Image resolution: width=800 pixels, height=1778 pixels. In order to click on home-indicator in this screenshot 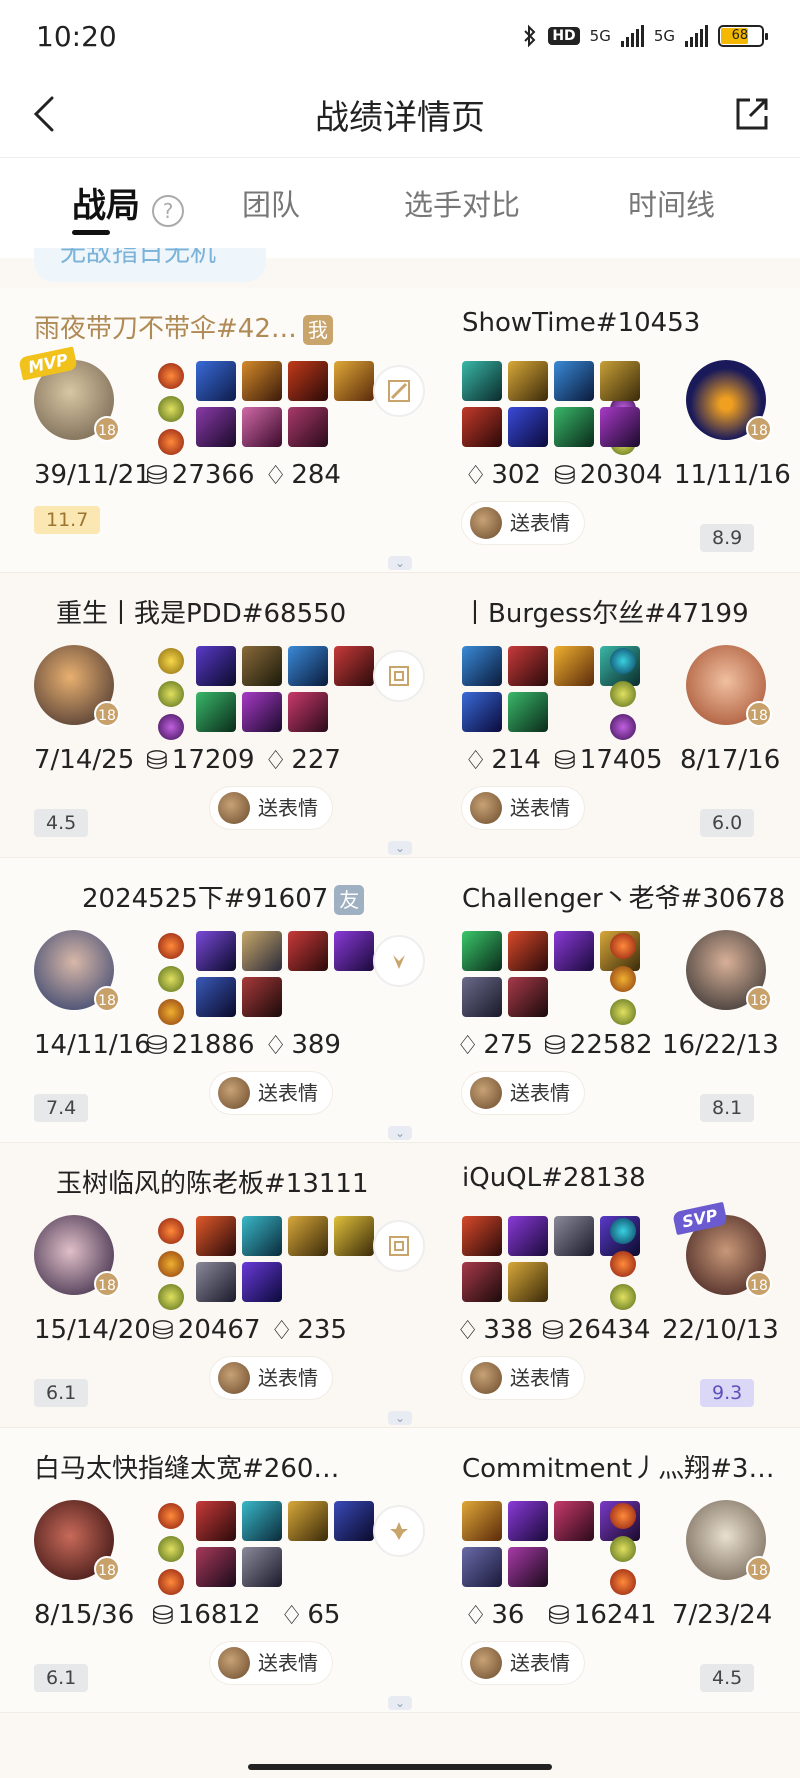, I will do `click(400, 1767)`.